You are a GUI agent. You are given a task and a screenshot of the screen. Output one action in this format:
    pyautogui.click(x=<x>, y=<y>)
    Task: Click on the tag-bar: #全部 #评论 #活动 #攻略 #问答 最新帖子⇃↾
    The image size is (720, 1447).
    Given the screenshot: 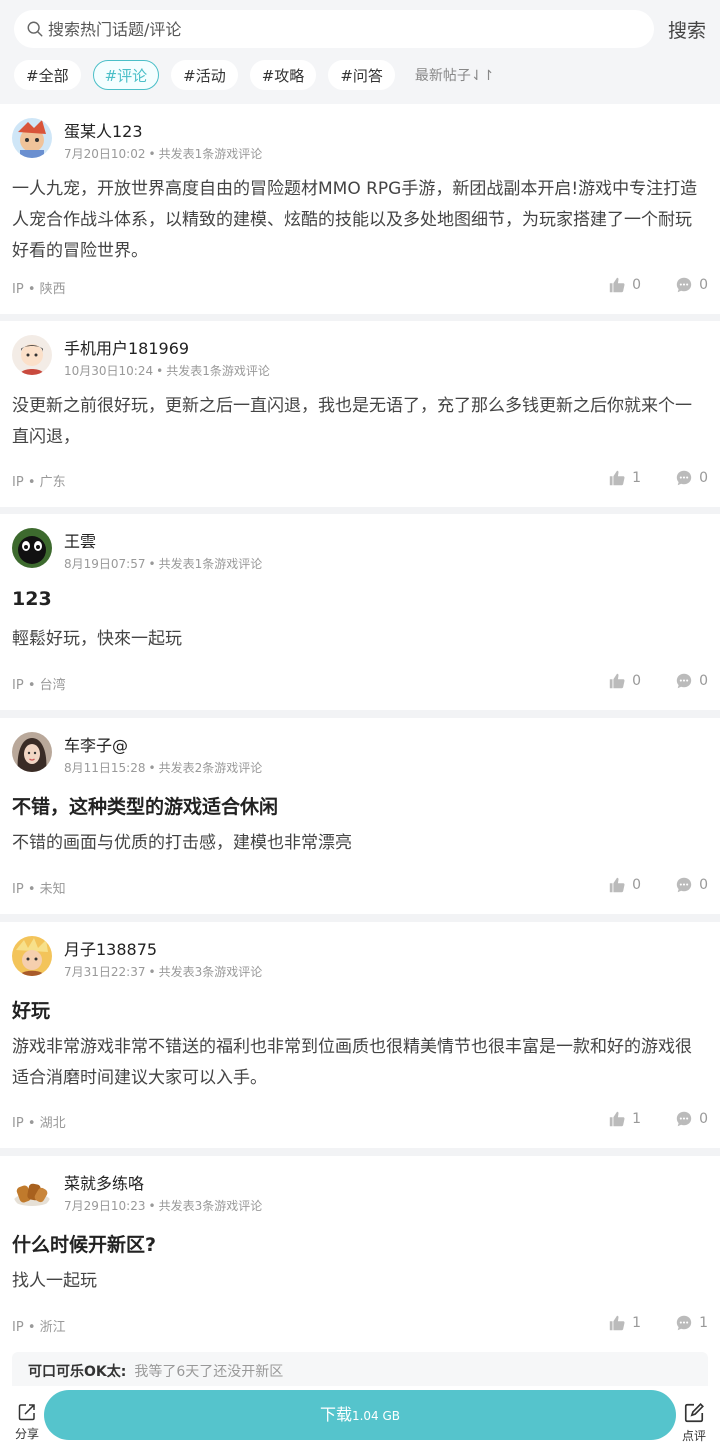 What is the action you would take?
    pyautogui.click(x=360, y=75)
    